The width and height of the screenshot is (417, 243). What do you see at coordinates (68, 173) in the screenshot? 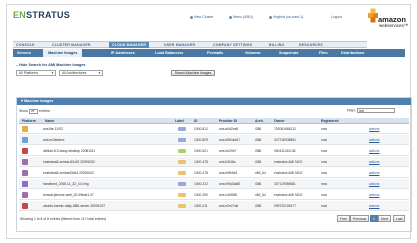
I see `image-name: enstratus8-centos53x64 20091002` at bounding box center [68, 173].